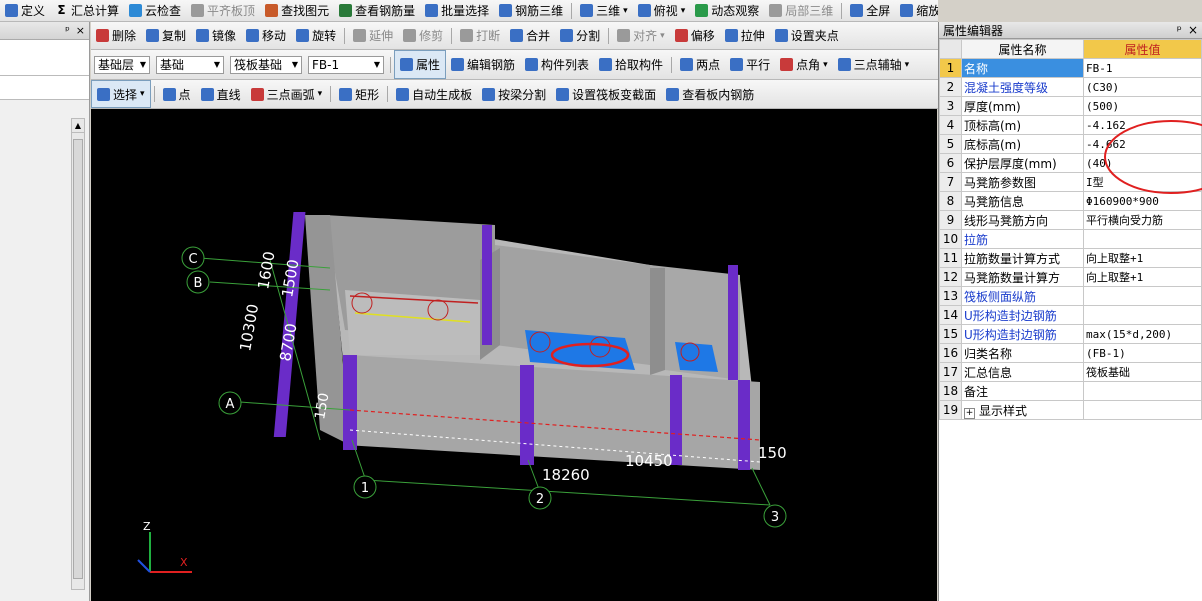 Image resolution: width=1202 pixels, height=601 pixels. I want to click on tool-toolbar2-4-button: 旋转, so click(316, 35).